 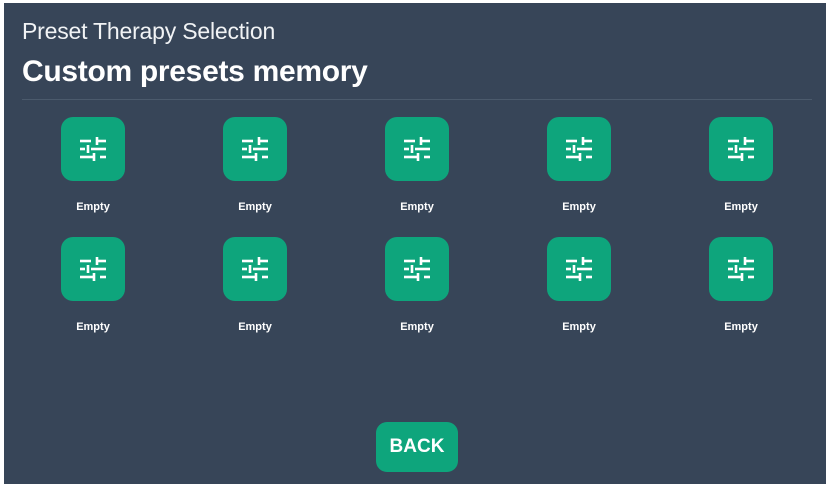 What do you see at coordinates (149, 31) in the screenshot?
I see `page-subtitle: Preset Therapy Selection` at bounding box center [149, 31].